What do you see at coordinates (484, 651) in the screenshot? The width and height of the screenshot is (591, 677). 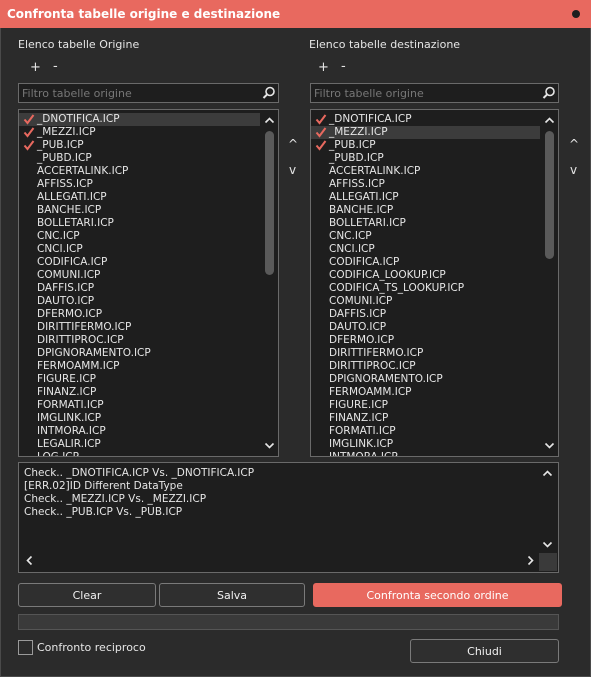 I see `close-button: Chiudi` at bounding box center [484, 651].